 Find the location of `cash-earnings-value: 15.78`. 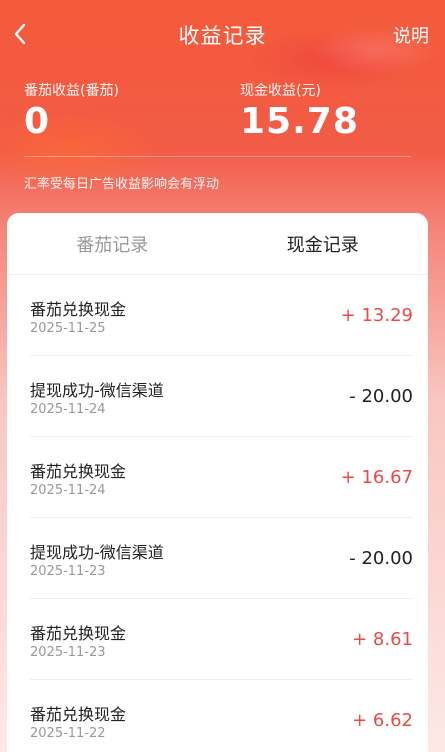

cash-earnings-value: 15.78 is located at coordinates (299, 121).